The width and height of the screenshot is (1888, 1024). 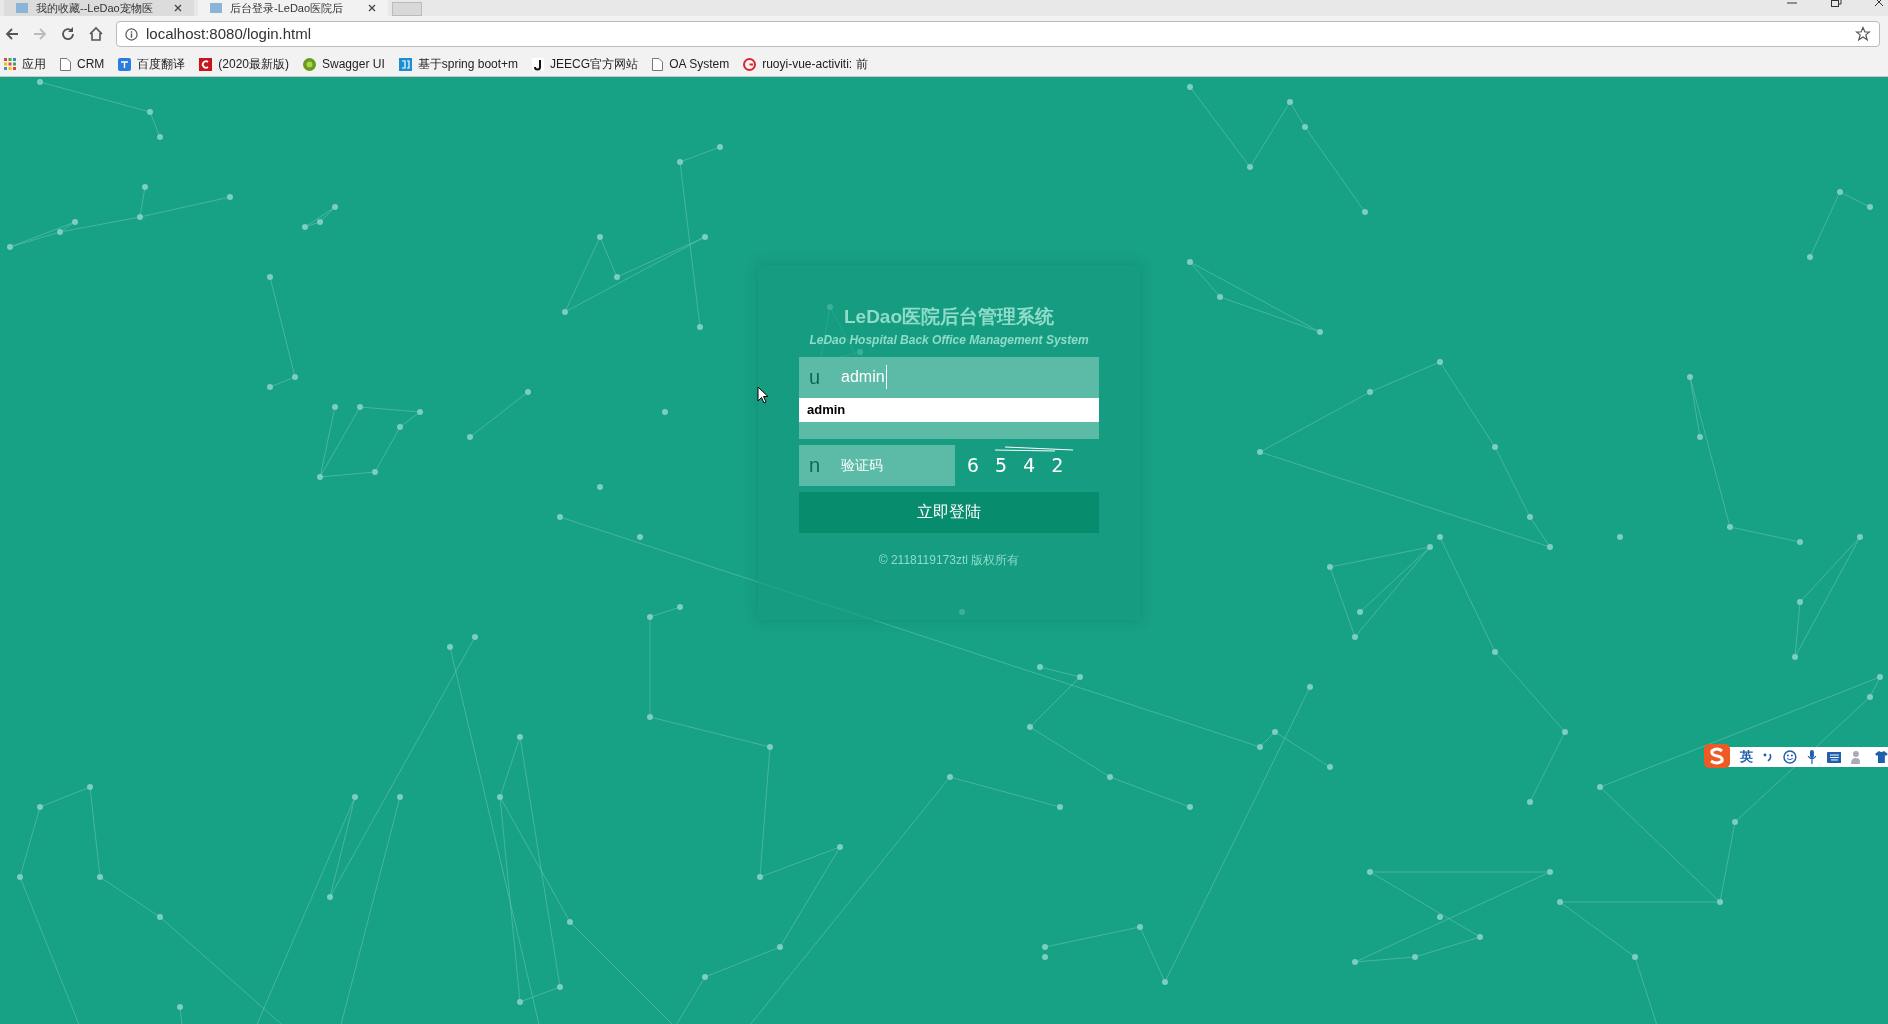 I want to click on copyright-text: © 2118119173ztl 版权所有, so click(x=949, y=560).